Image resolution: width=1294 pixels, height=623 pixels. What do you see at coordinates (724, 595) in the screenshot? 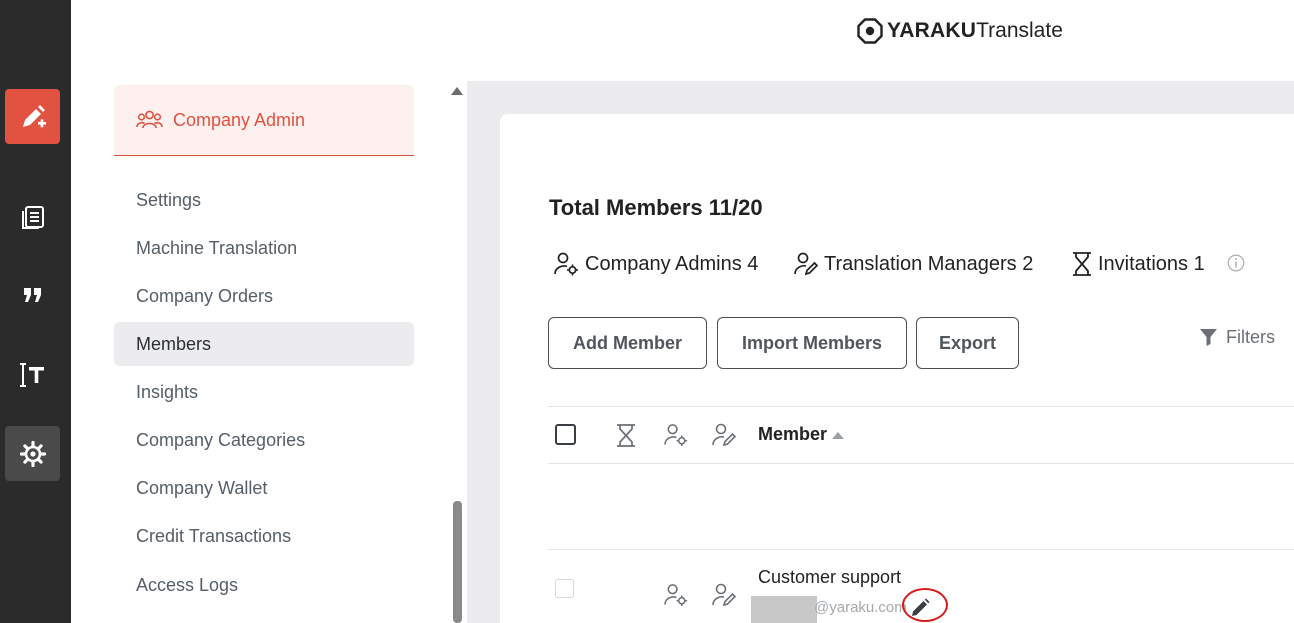
I see `manager-role-icon` at bounding box center [724, 595].